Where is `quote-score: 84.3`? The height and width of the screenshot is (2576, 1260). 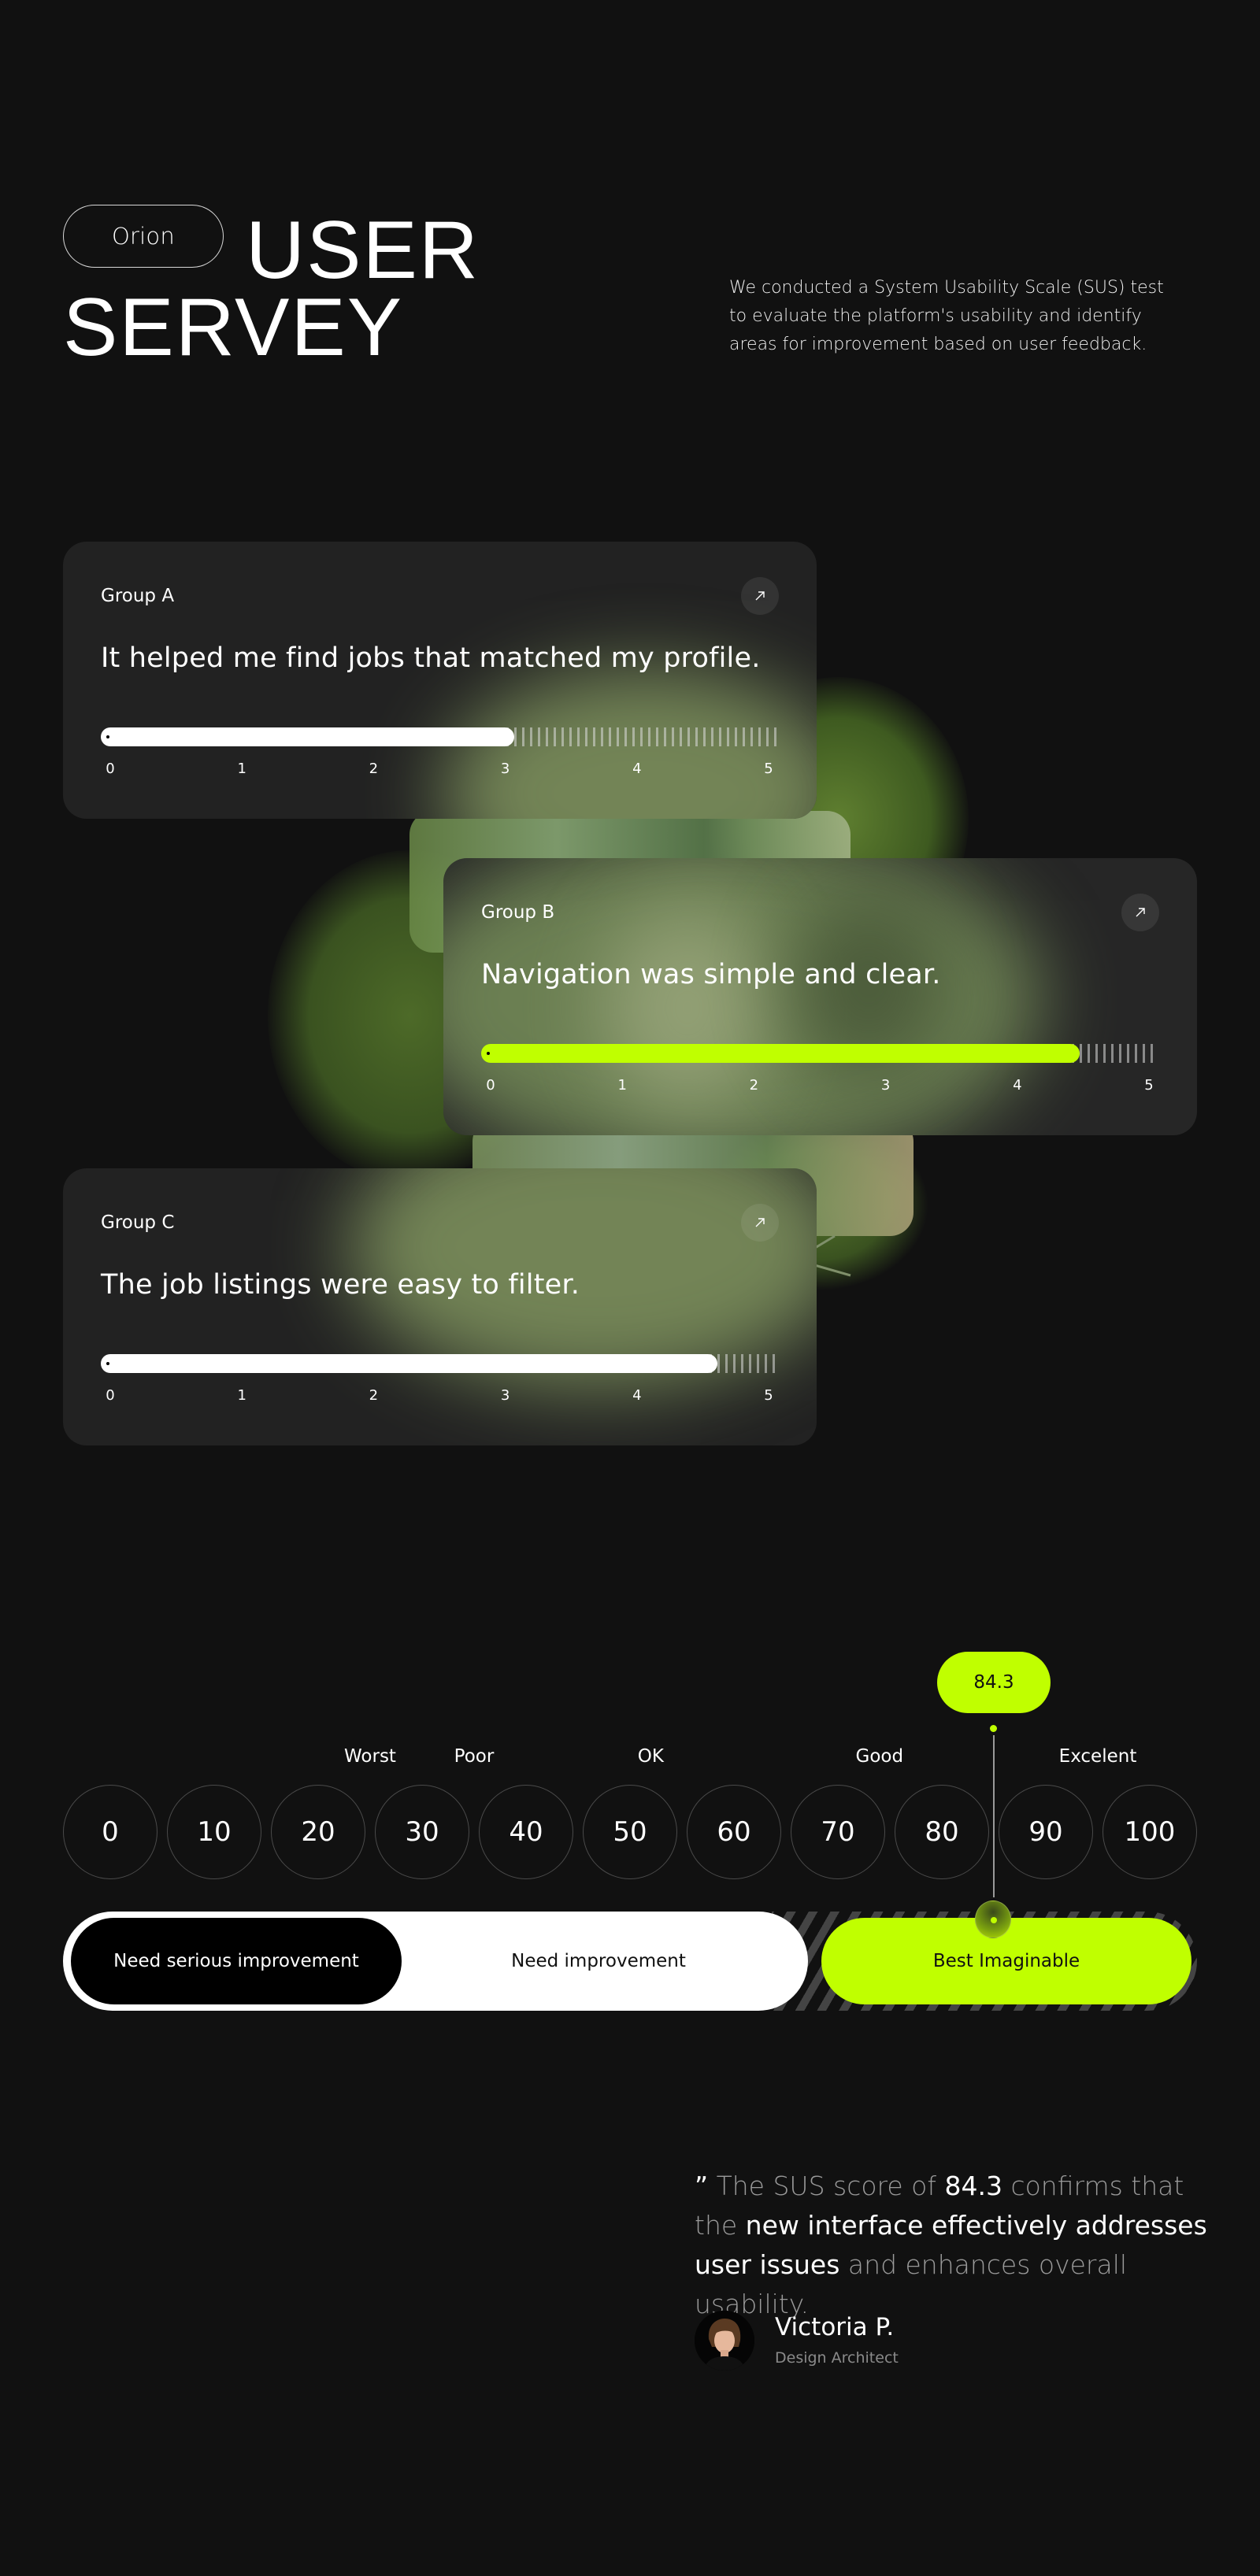
quote-score: 84.3 is located at coordinates (973, 2186).